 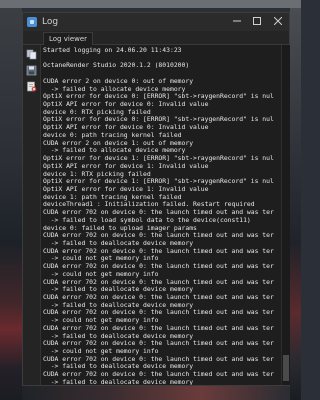 I want to click on background-scene-left, so click(x=11, y=204).